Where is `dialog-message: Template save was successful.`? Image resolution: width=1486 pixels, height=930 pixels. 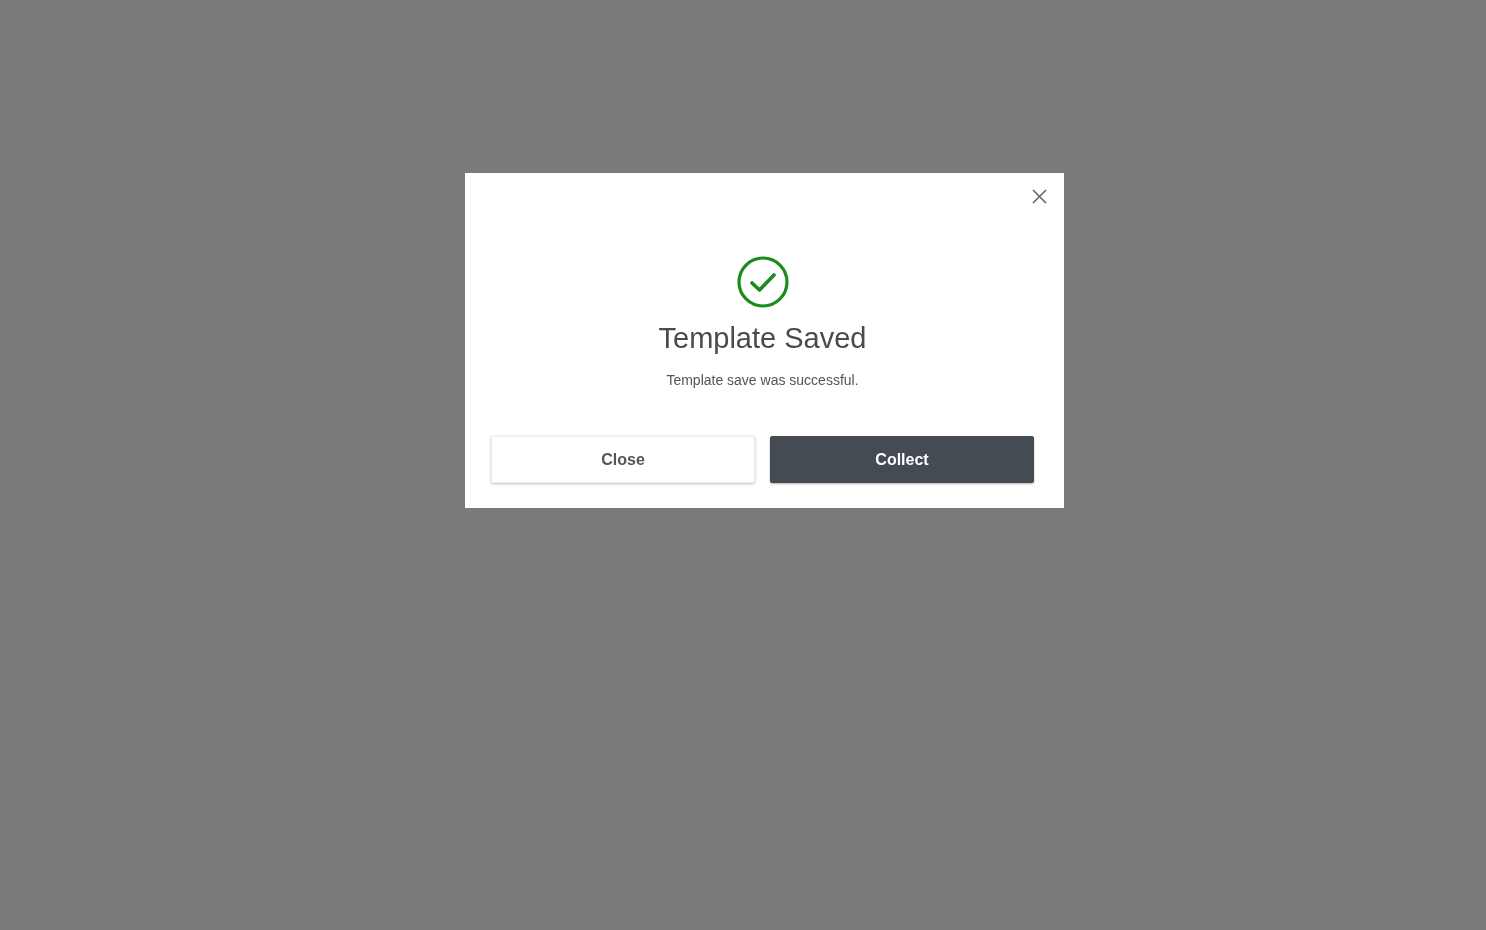
dialog-message: Template save was successful. is located at coordinates (762, 380).